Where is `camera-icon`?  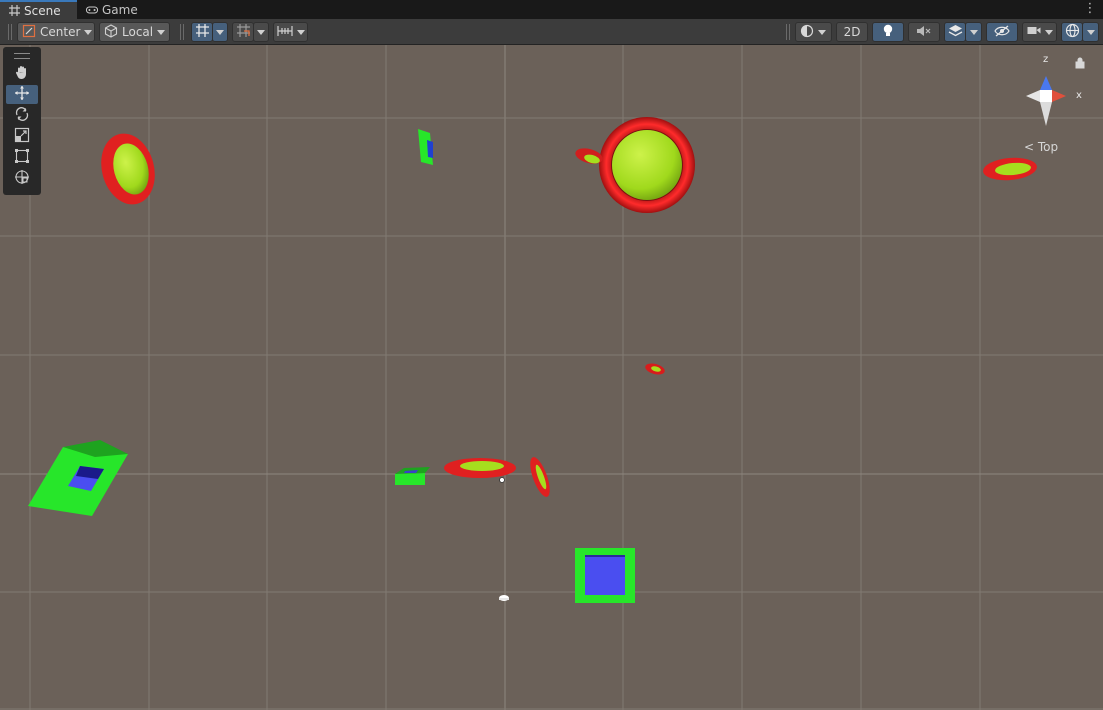
camera-icon is located at coordinates (1034, 32).